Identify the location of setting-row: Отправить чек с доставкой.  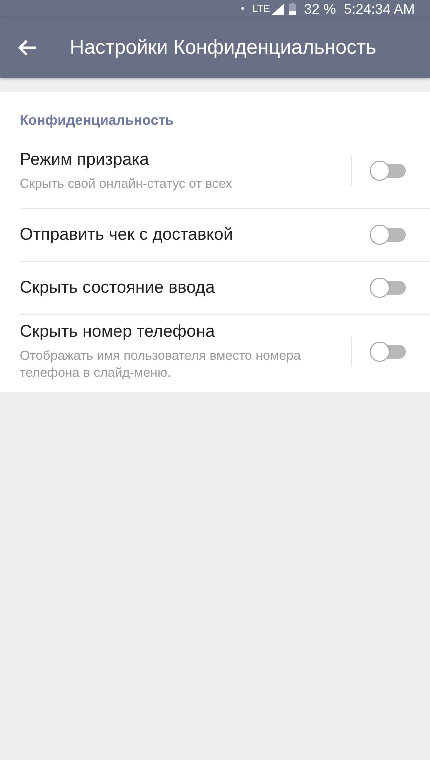
(225, 235).